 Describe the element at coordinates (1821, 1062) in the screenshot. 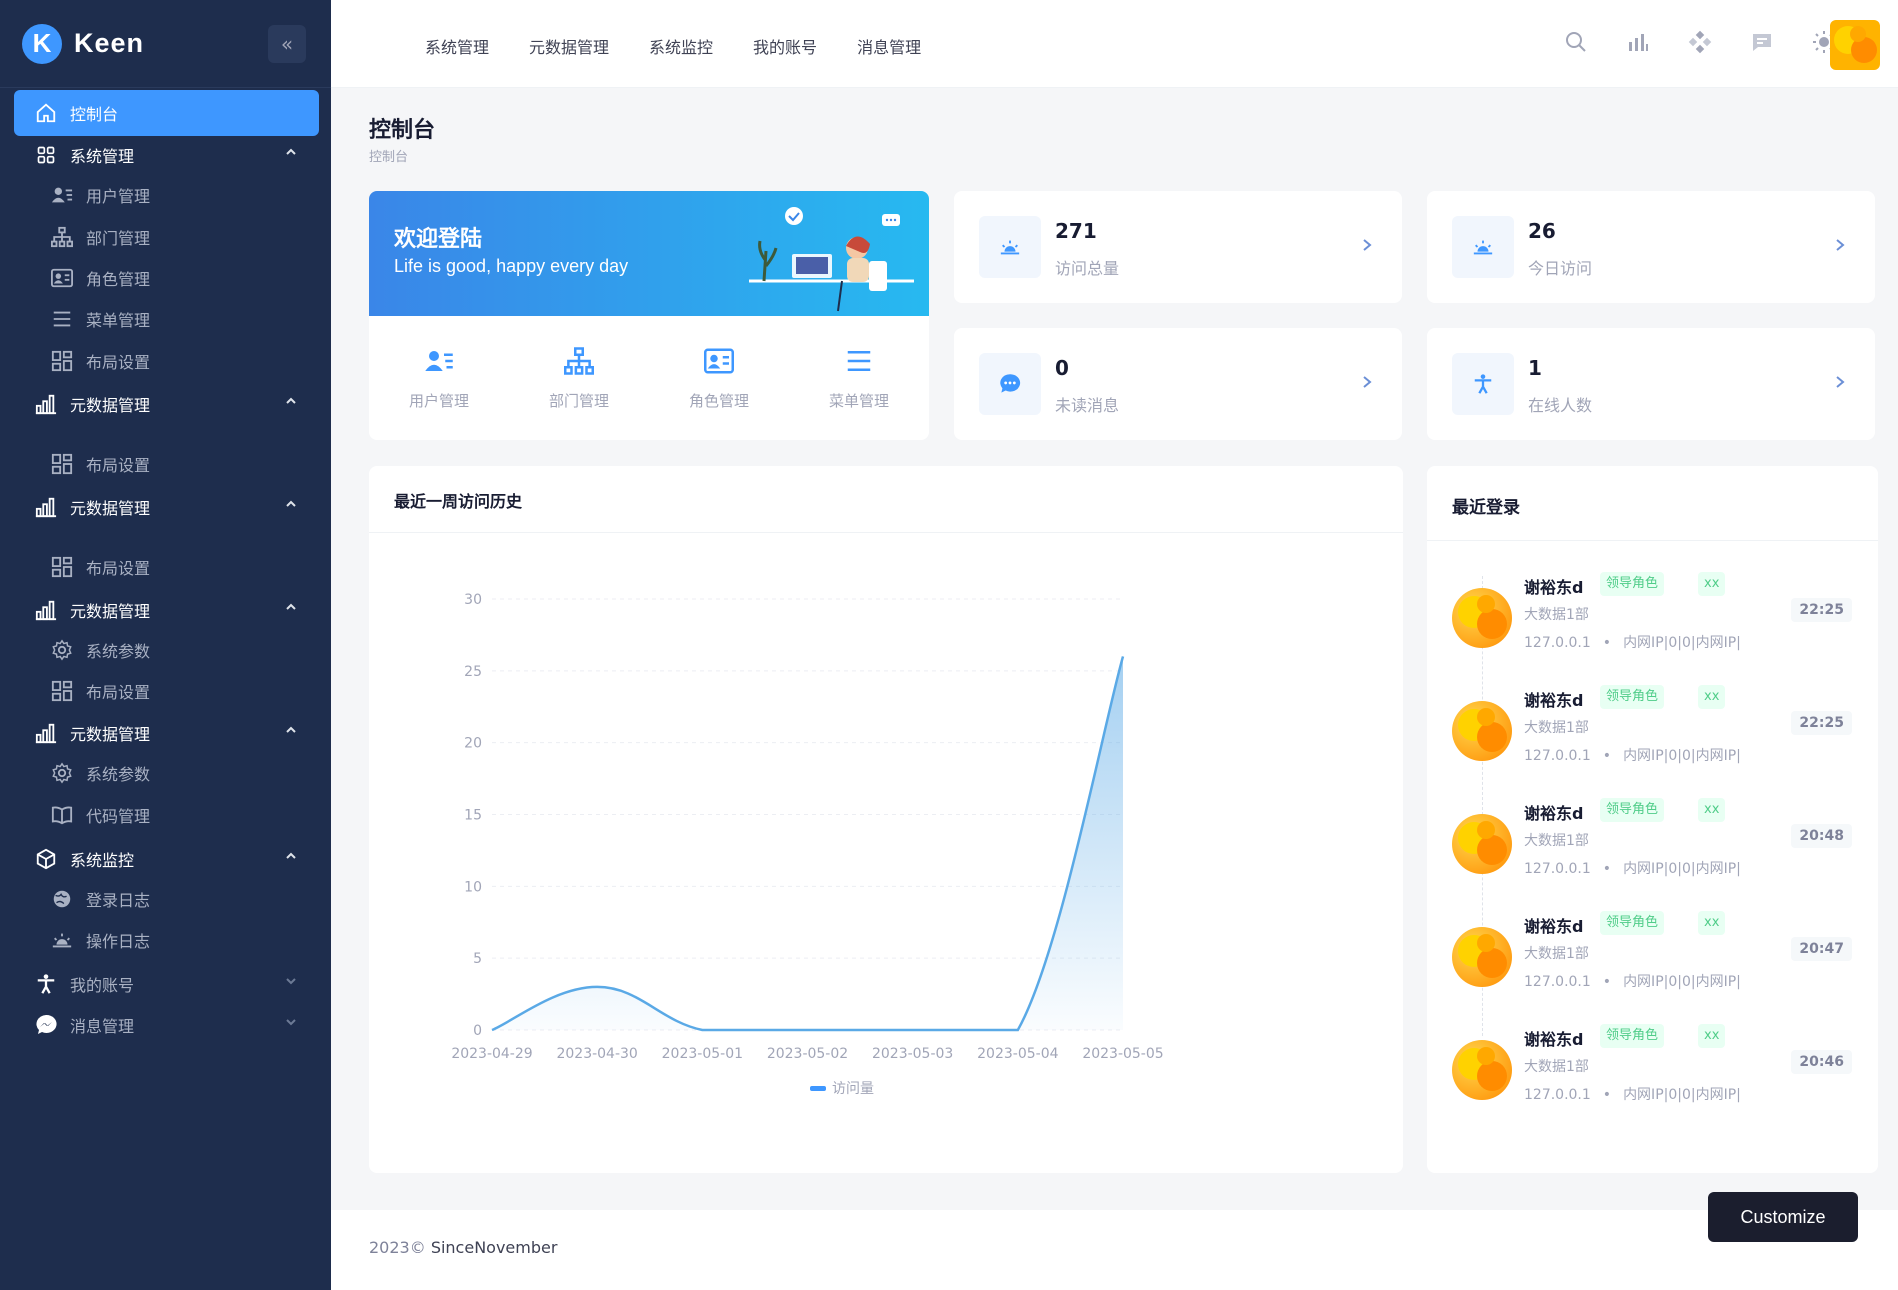

I see `login-time-badge: 20:46` at that location.